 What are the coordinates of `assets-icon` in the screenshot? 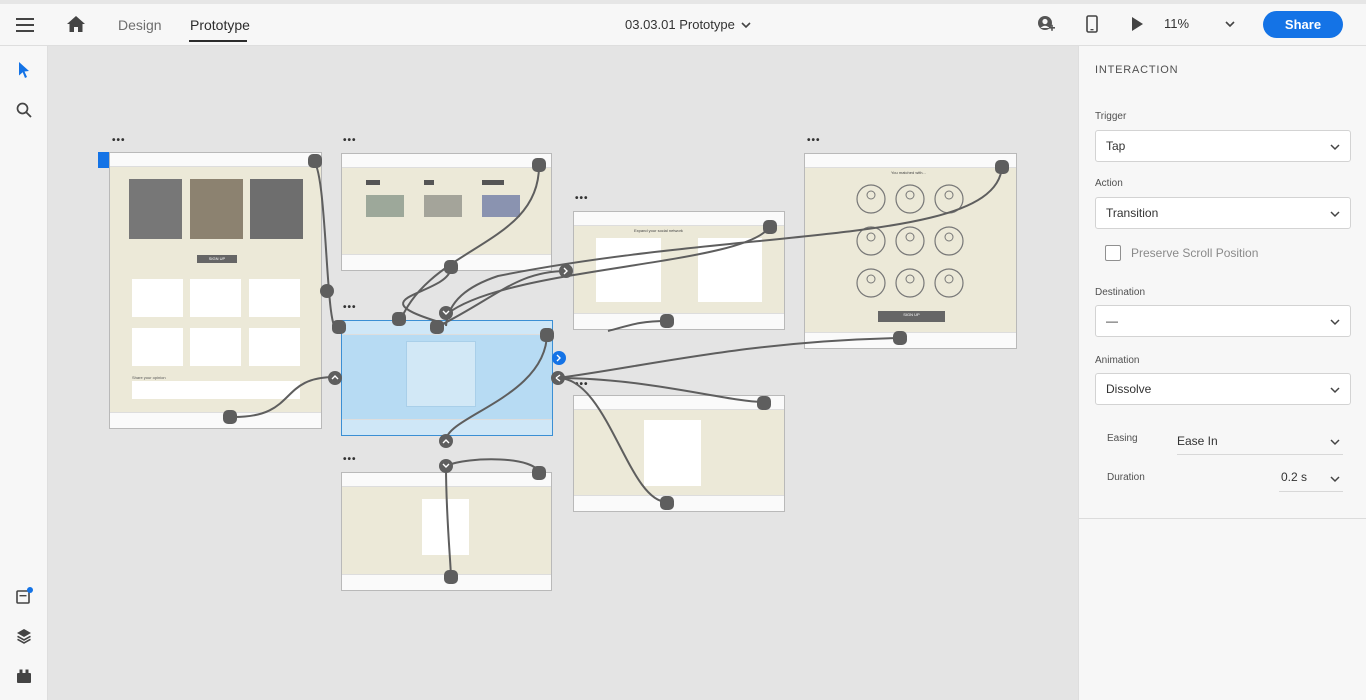 It's located at (24, 596).